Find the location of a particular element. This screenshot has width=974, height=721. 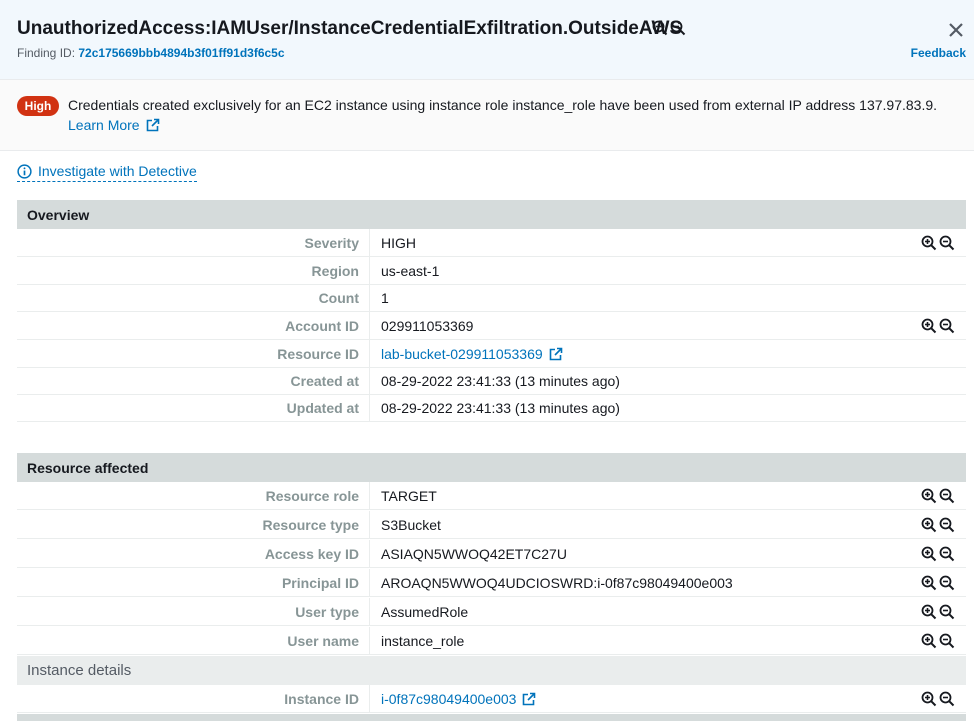

row-value: TARGET is located at coordinates (409, 495).